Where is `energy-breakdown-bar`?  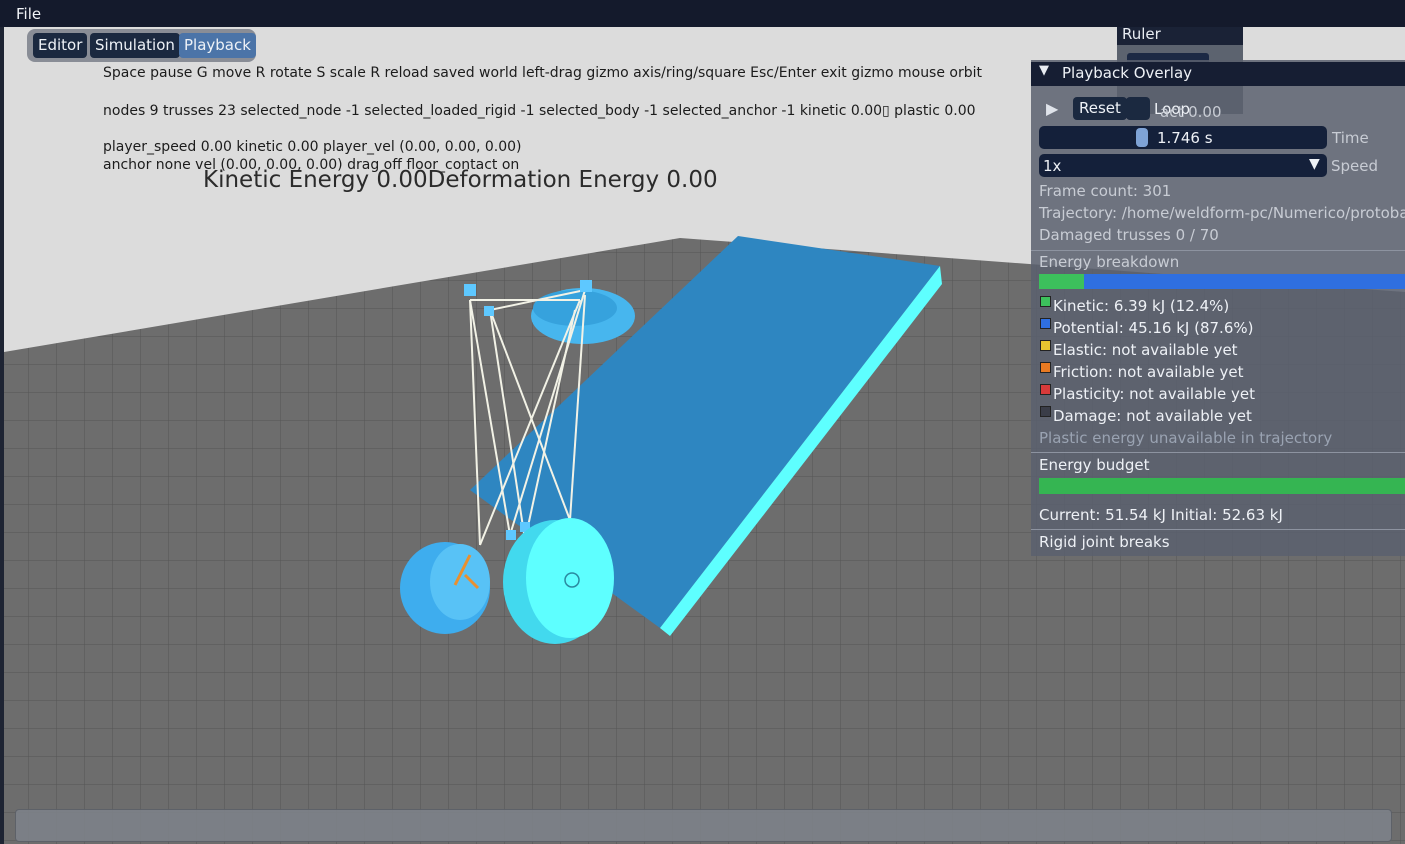
energy-breakdown-bar is located at coordinates (1222, 281).